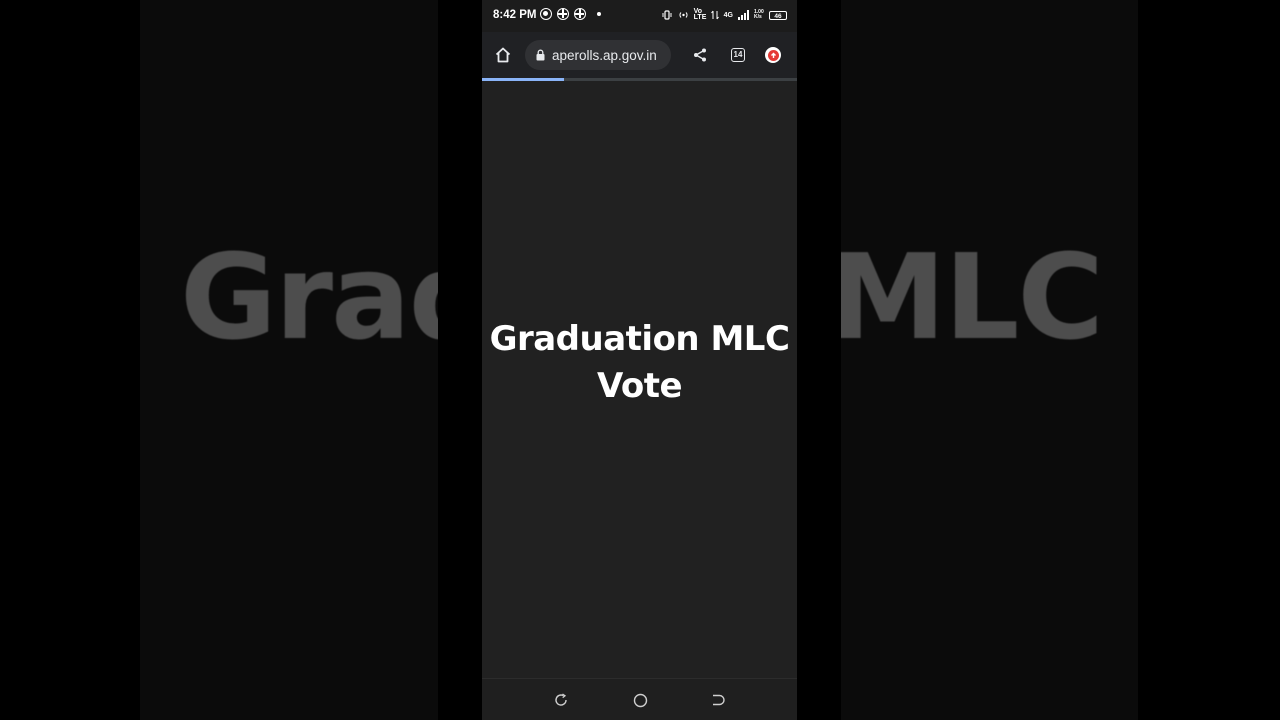 The height and width of the screenshot is (720, 1280). I want to click on home-circle-icon, so click(640, 700).